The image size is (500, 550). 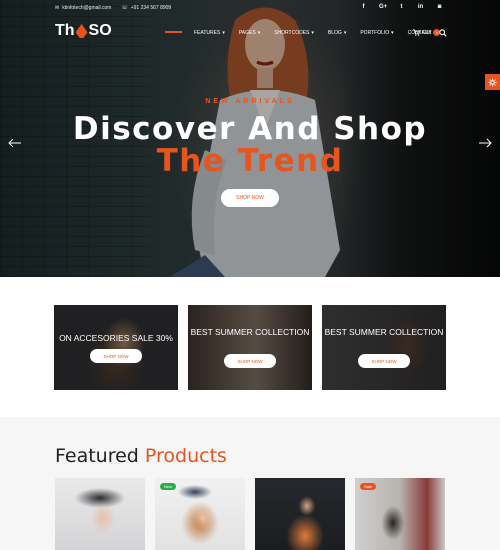 I want to click on menu-home-active, so click(x=173, y=32).